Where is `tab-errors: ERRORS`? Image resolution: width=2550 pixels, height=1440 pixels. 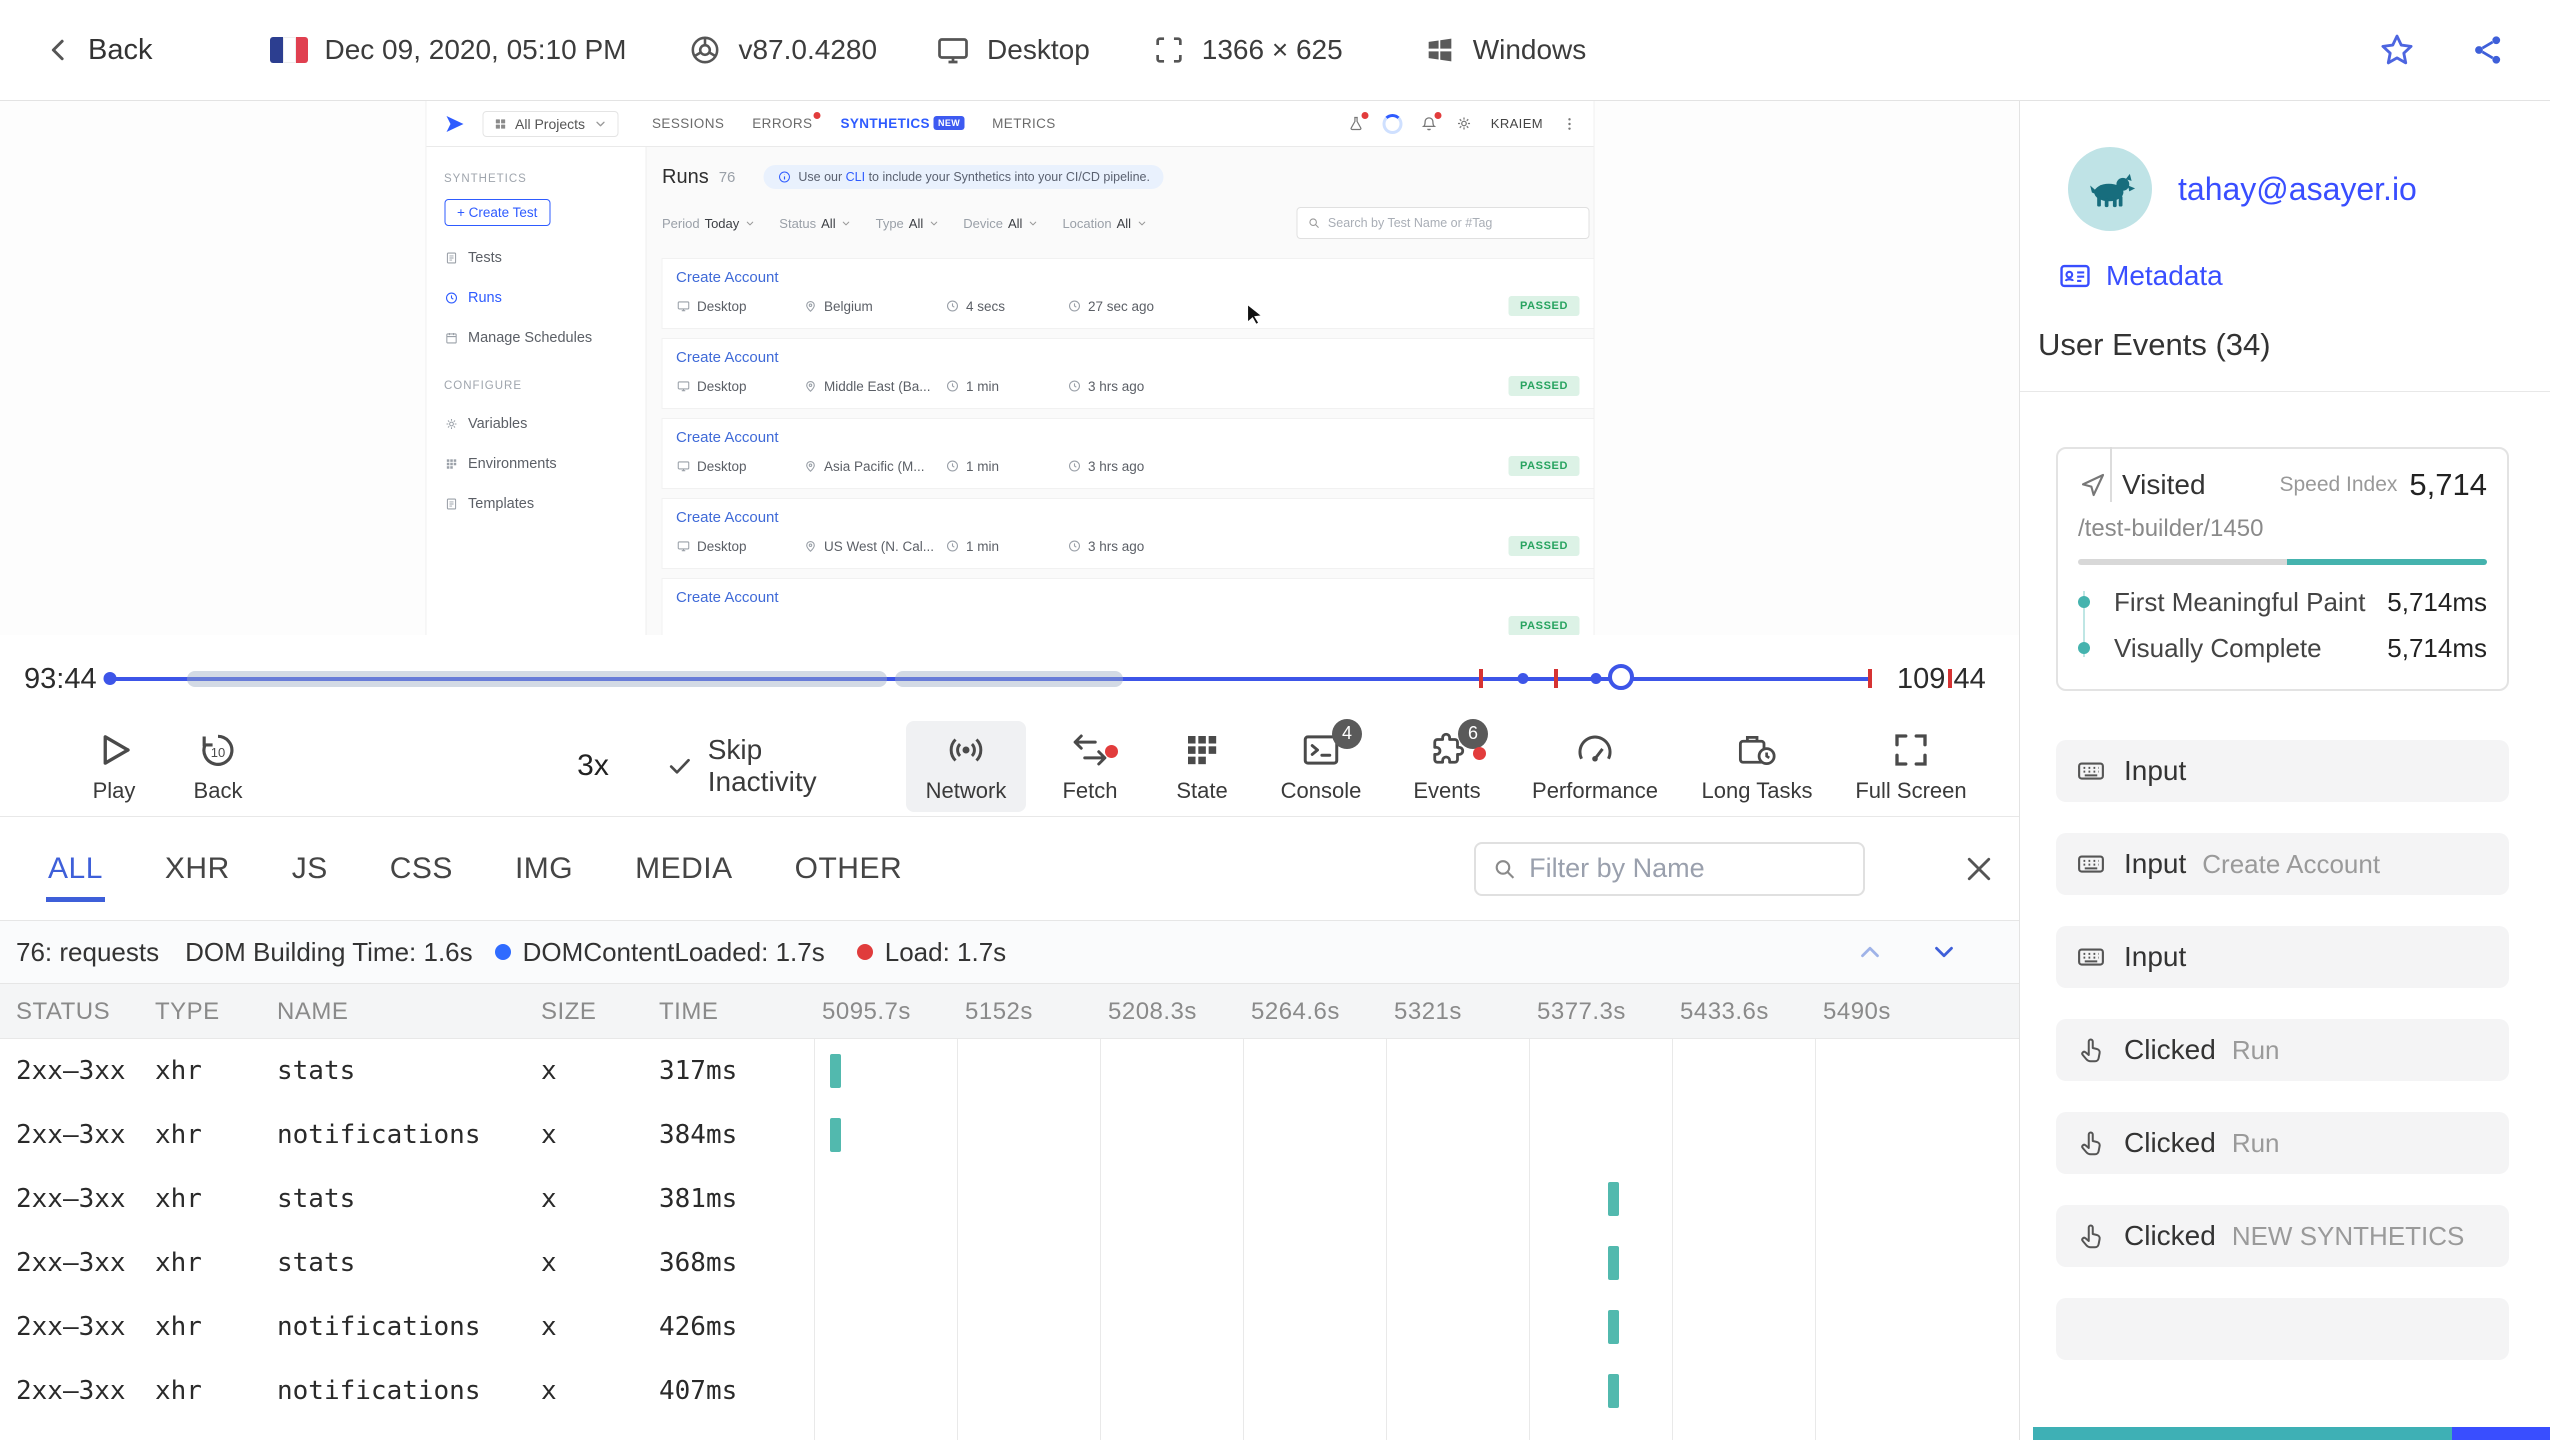 tab-errors: ERRORS is located at coordinates (786, 121).